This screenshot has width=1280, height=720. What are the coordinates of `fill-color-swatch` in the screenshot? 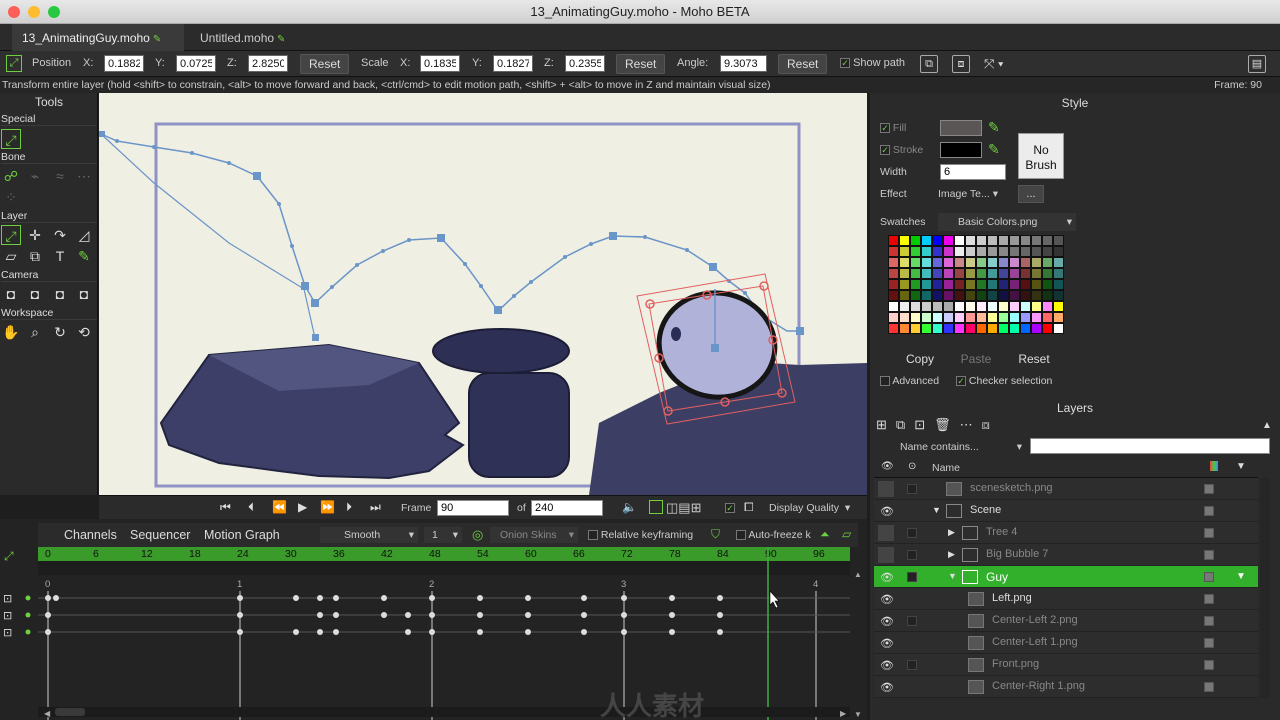 It's located at (961, 128).